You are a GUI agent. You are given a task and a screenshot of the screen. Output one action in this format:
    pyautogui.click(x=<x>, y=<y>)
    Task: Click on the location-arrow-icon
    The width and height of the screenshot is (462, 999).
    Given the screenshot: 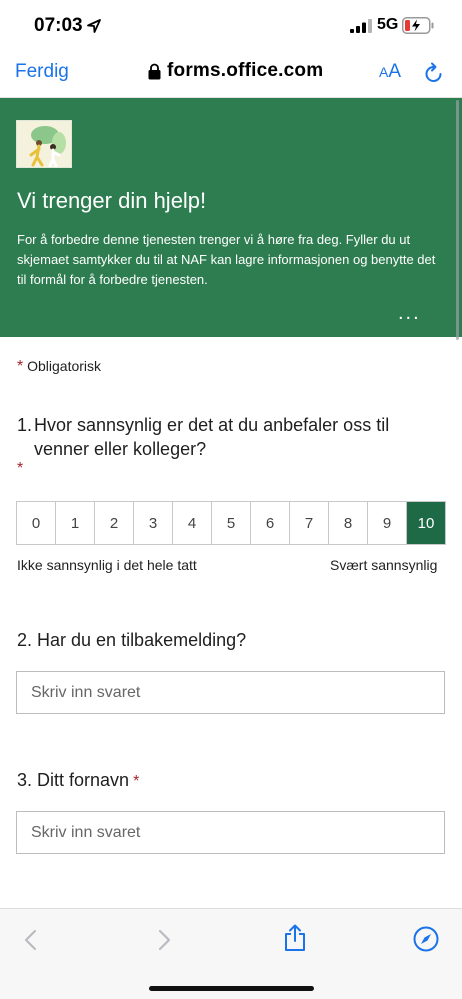 What is the action you would take?
    pyautogui.click(x=94, y=26)
    